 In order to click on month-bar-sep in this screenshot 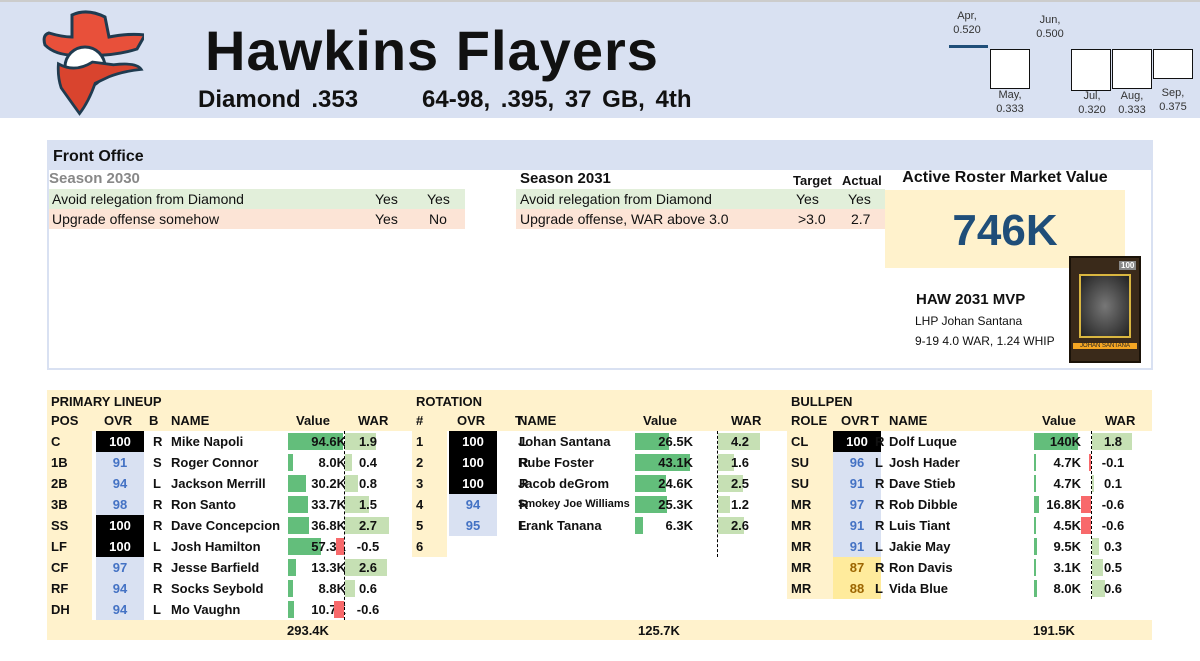, I will do `click(1173, 64)`.